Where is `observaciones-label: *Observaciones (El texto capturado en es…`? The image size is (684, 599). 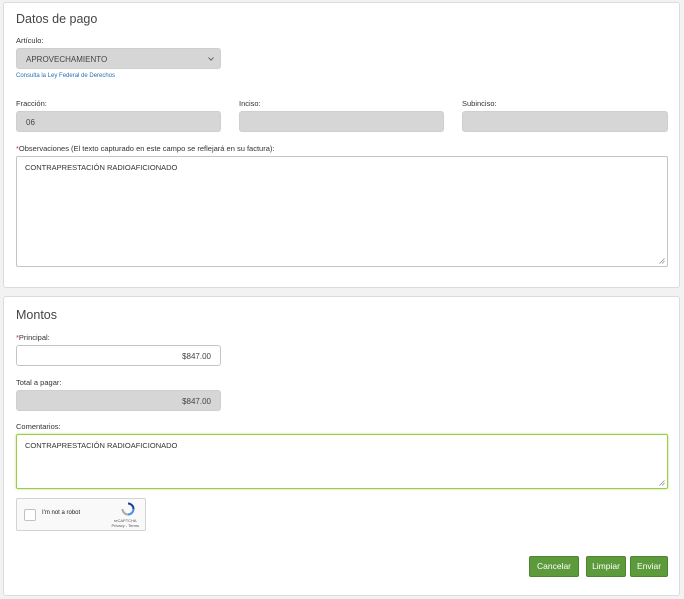
observaciones-label: *Observaciones (El texto capturado en es… is located at coordinates (145, 148).